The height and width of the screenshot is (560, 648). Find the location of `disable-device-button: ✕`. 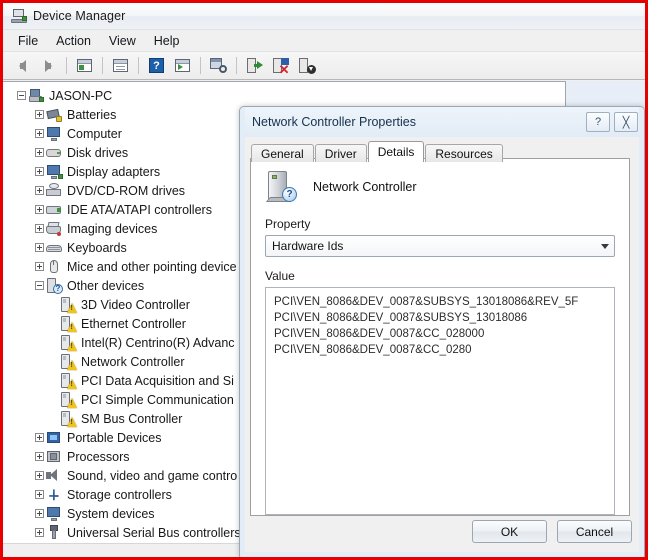

disable-device-button: ✕ is located at coordinates (280, 66).